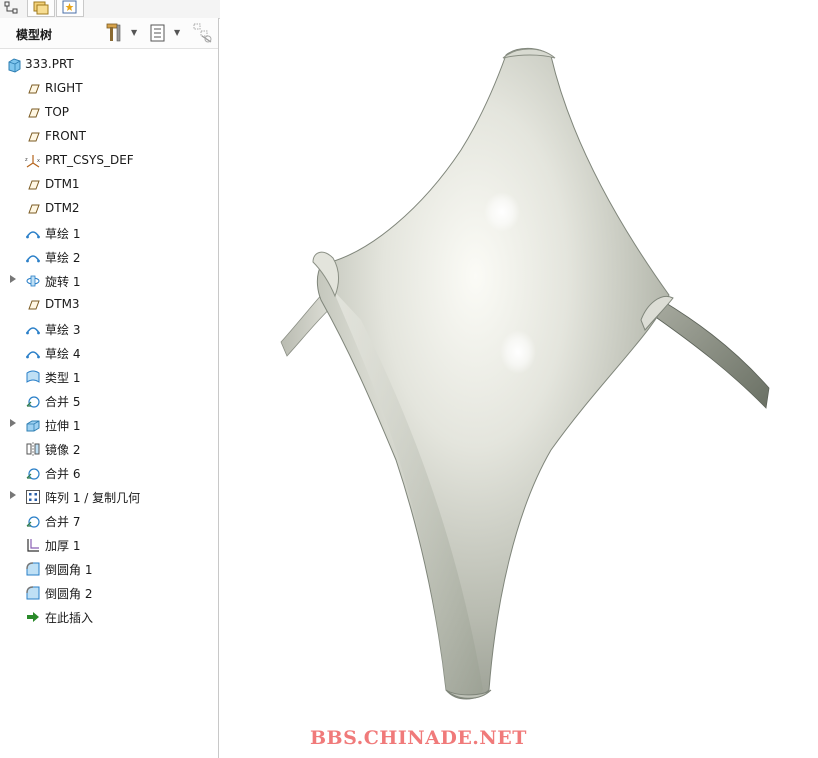 This screenshot has height=758, width=818. What do you see at coordinates (713, 354) in the screenshot?
I see `model-right-arm` at bounding box center [713, 354].